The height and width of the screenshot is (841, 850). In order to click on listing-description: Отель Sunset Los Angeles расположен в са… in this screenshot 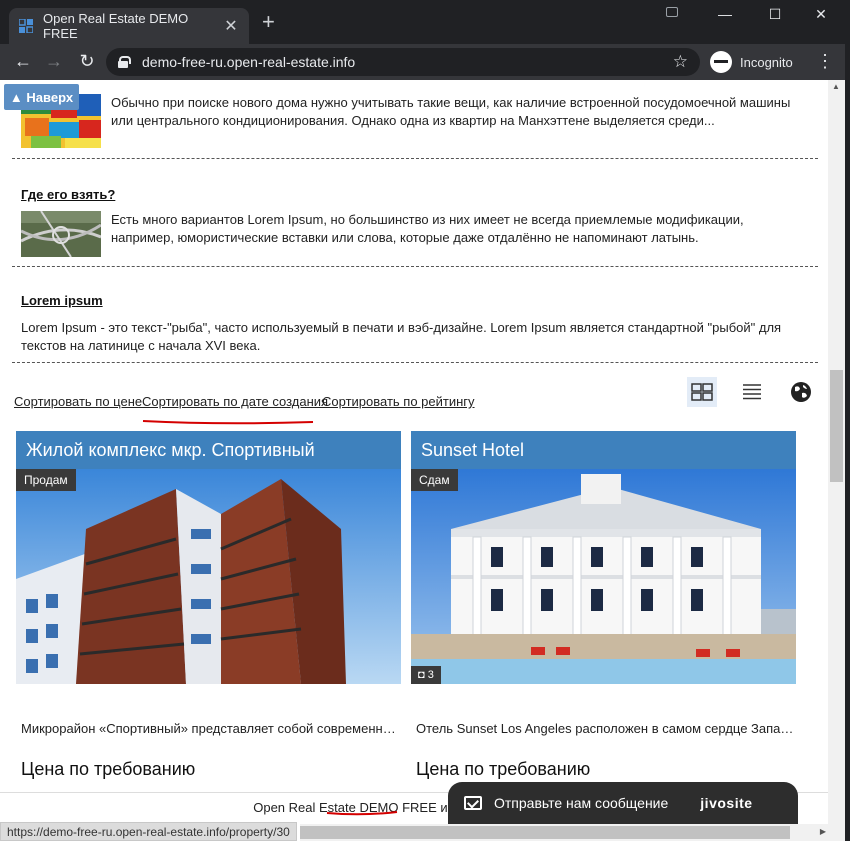, I will do `click(606, 728)`.